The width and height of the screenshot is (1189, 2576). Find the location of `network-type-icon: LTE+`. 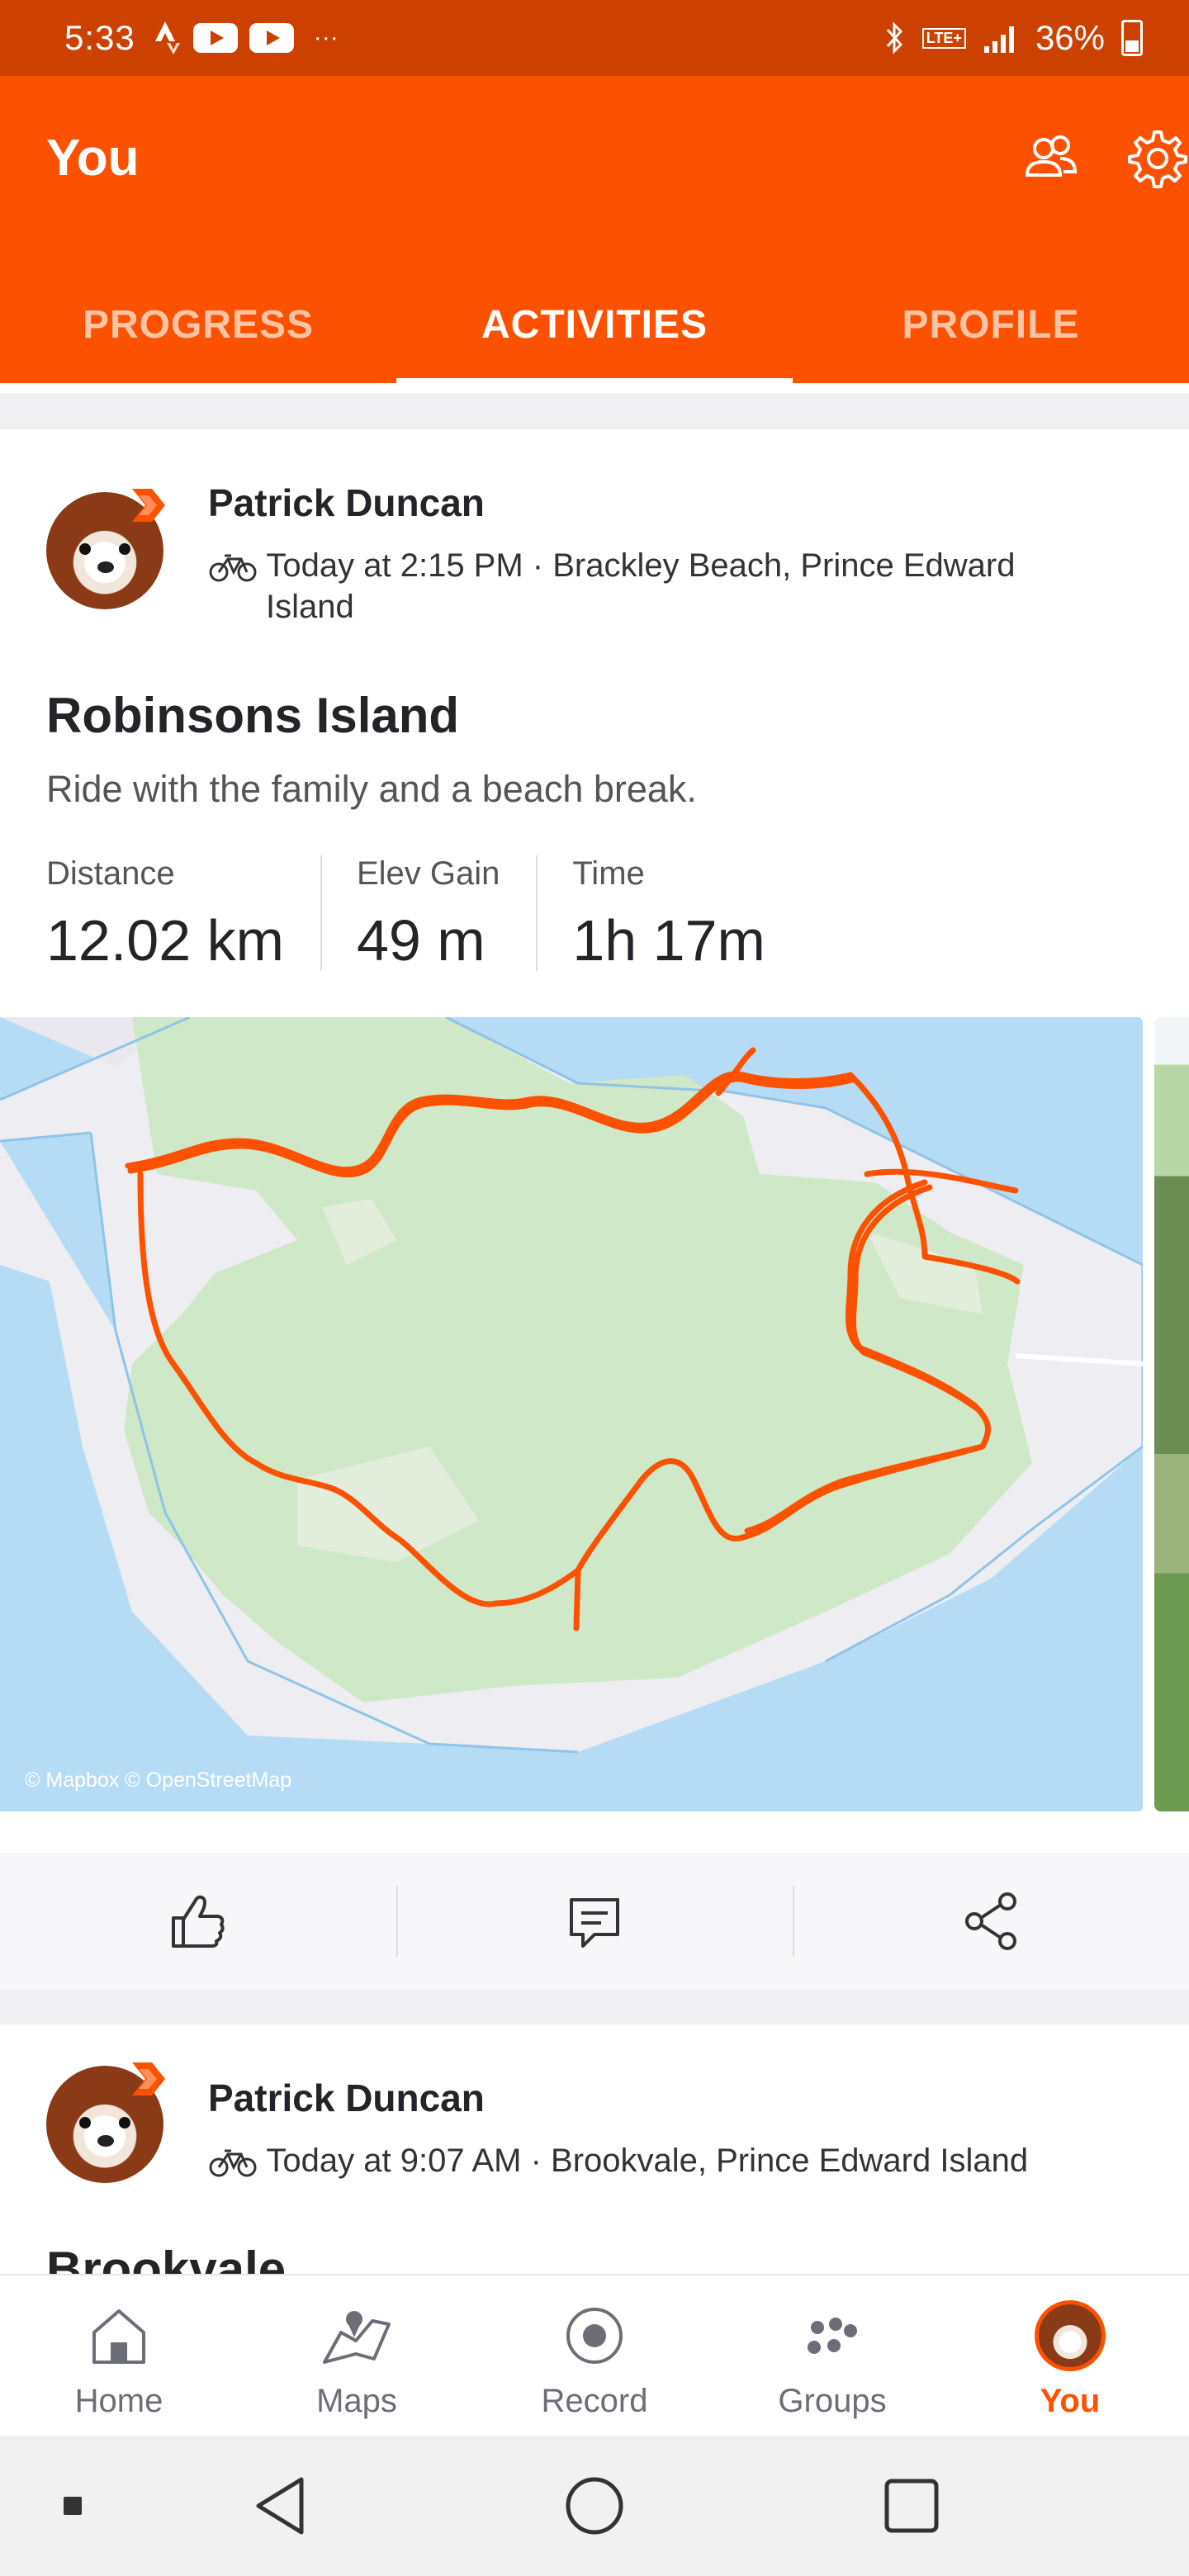

network-type-icon: LTE+ is located at coordinates (943, 38).